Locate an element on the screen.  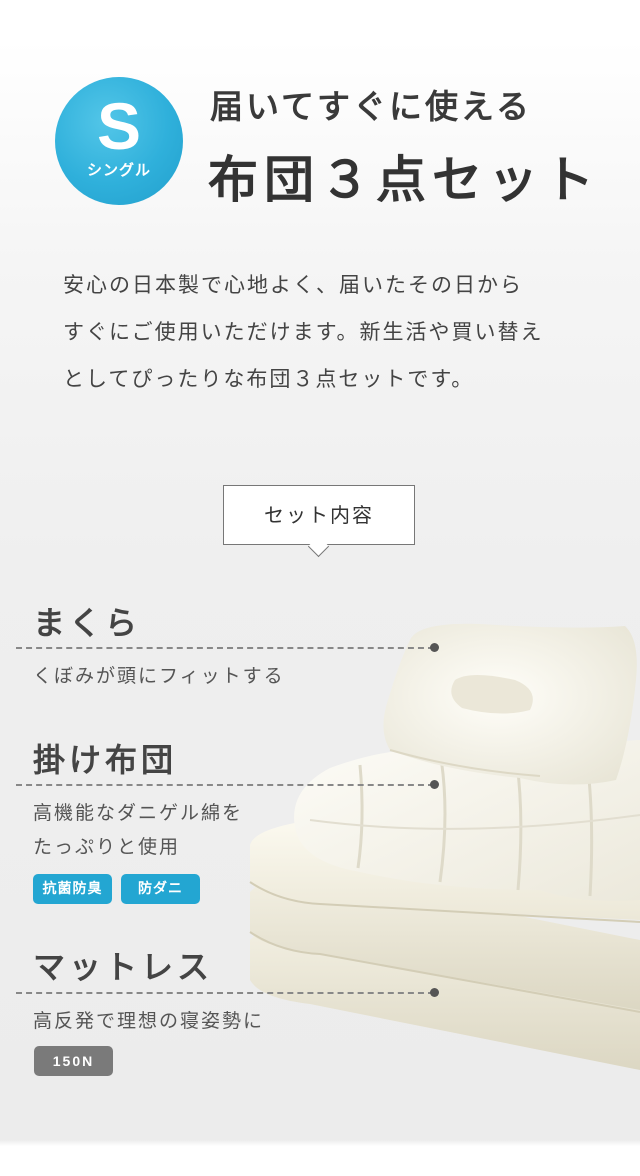
leader-dot-comforter is located at coordinates (434, 784).